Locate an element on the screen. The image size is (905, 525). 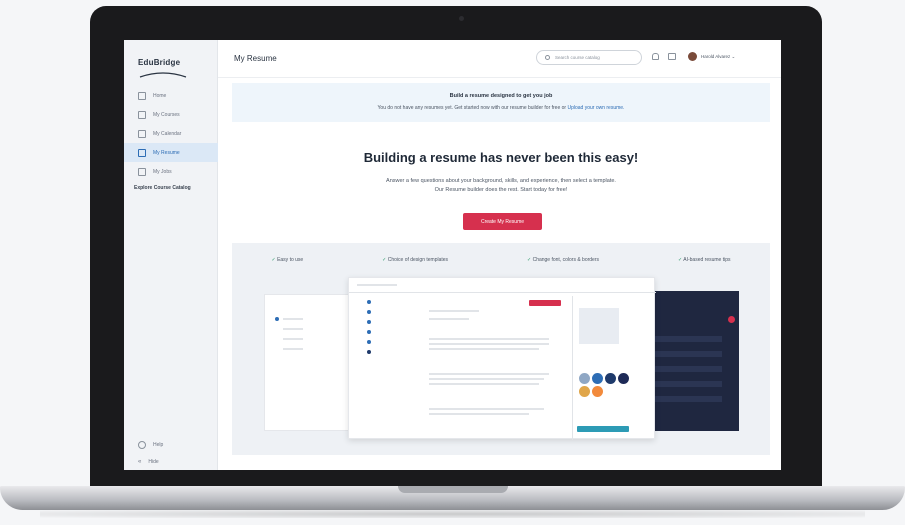
collapse-icon: « is located at coordinates (140, 461).